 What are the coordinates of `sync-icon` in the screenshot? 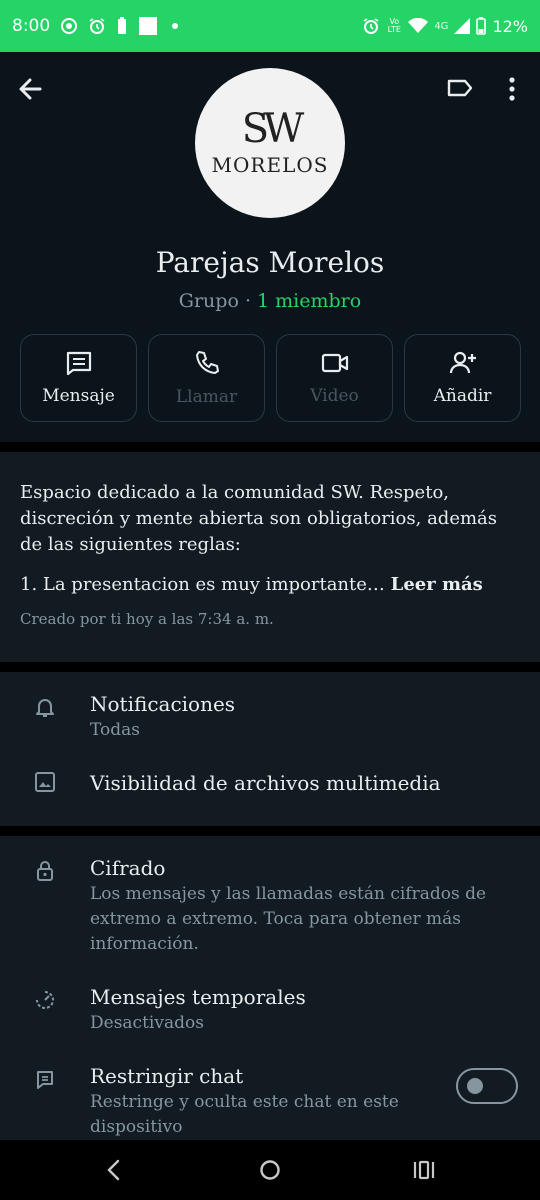 It's located at (69, 26).